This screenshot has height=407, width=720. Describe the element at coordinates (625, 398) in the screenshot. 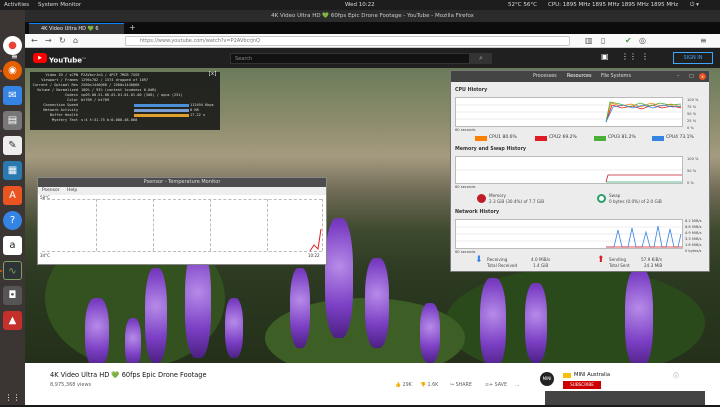

I see `ad-thumbnail` at that location.